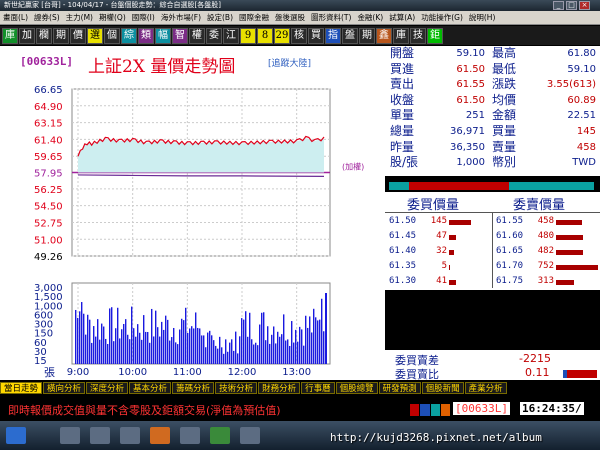 This screenshot has width=600, height=450. Describe the element at coordinates (402, 17) in the screenshot. I see `menu-item: 試算(A)` at that location.